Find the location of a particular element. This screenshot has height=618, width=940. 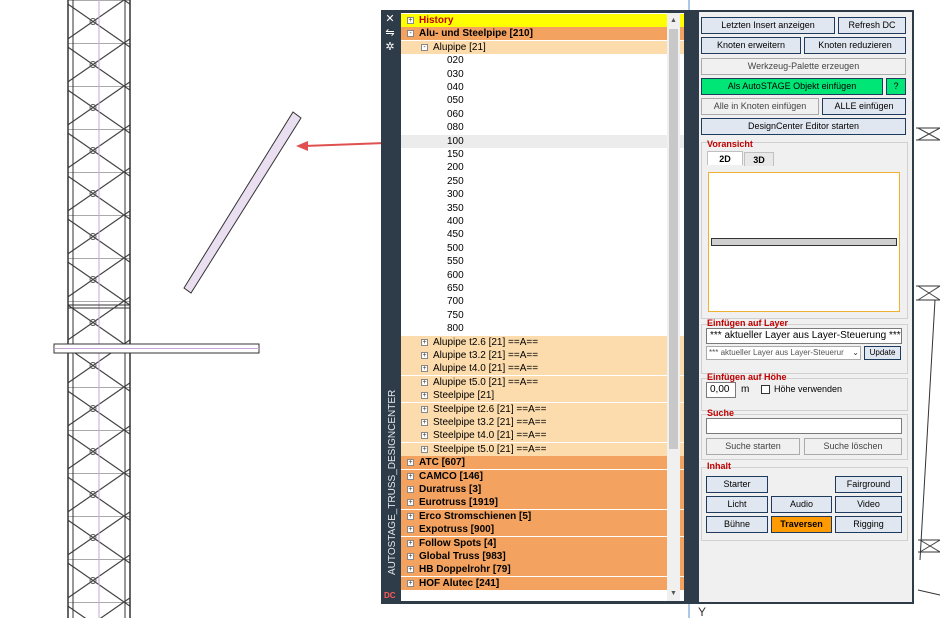

tree-item: 700 is located at coordinates (542, 302).